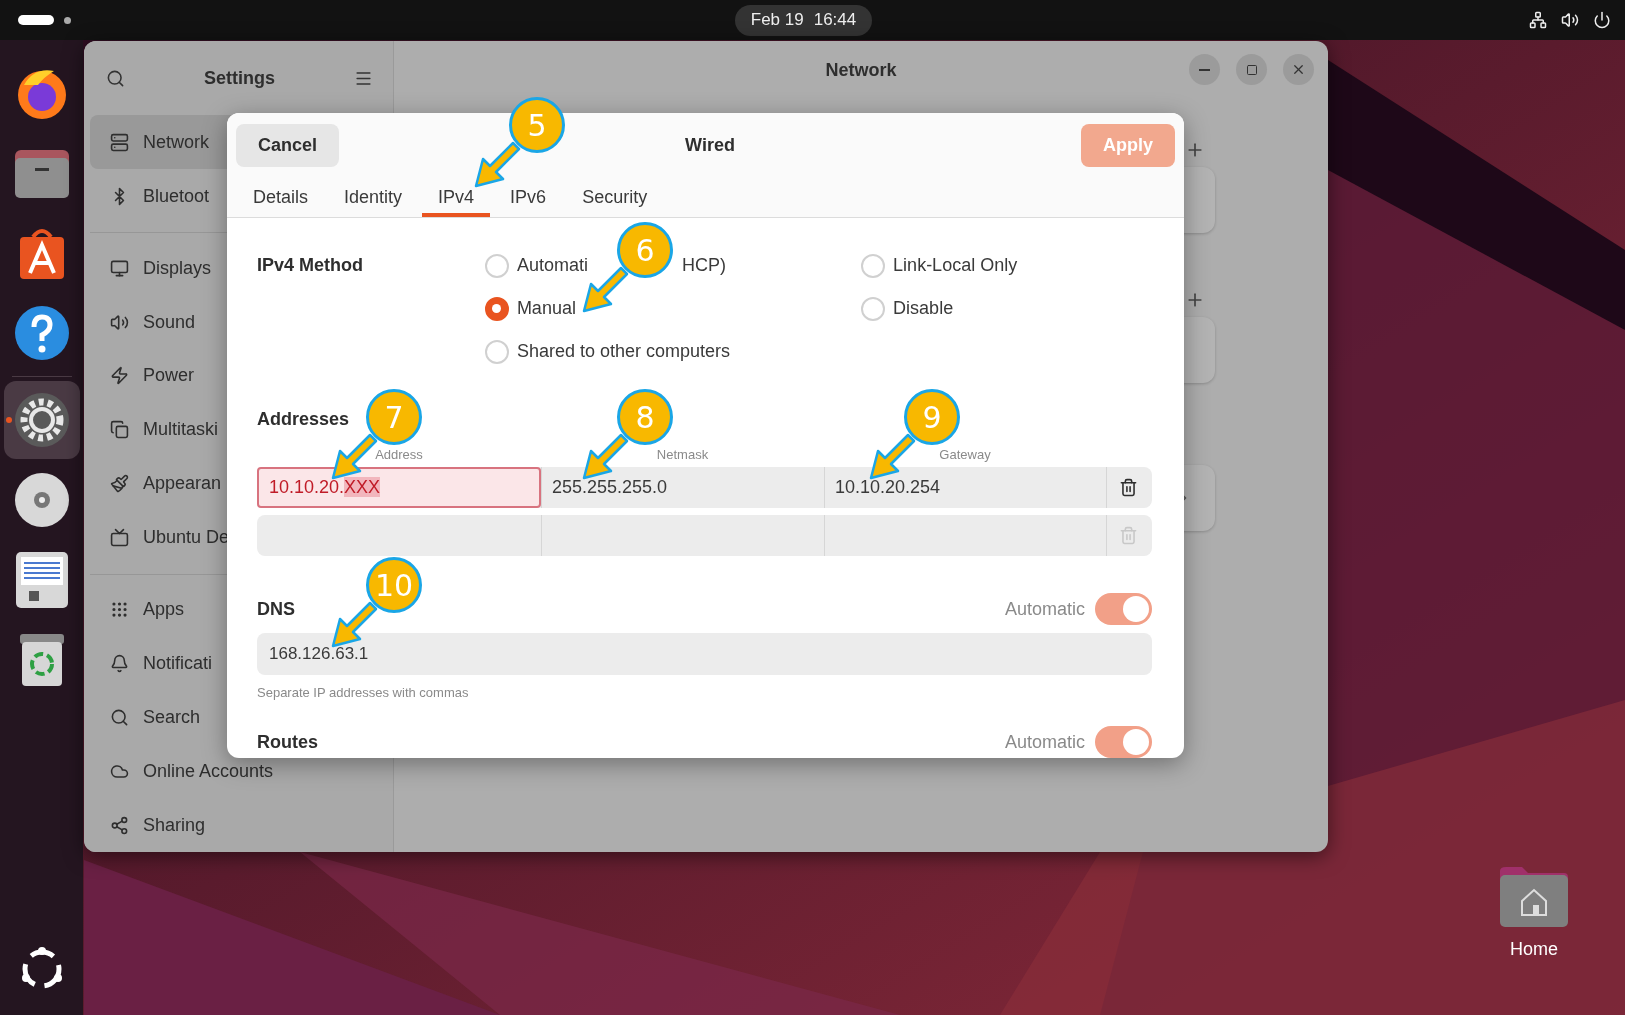 This screenshot has height=1015, width=1625. What do you see at coordinates (965, 454) in the screenshot?
I see `column-header: Gateway` at bounding box center [965, 454].